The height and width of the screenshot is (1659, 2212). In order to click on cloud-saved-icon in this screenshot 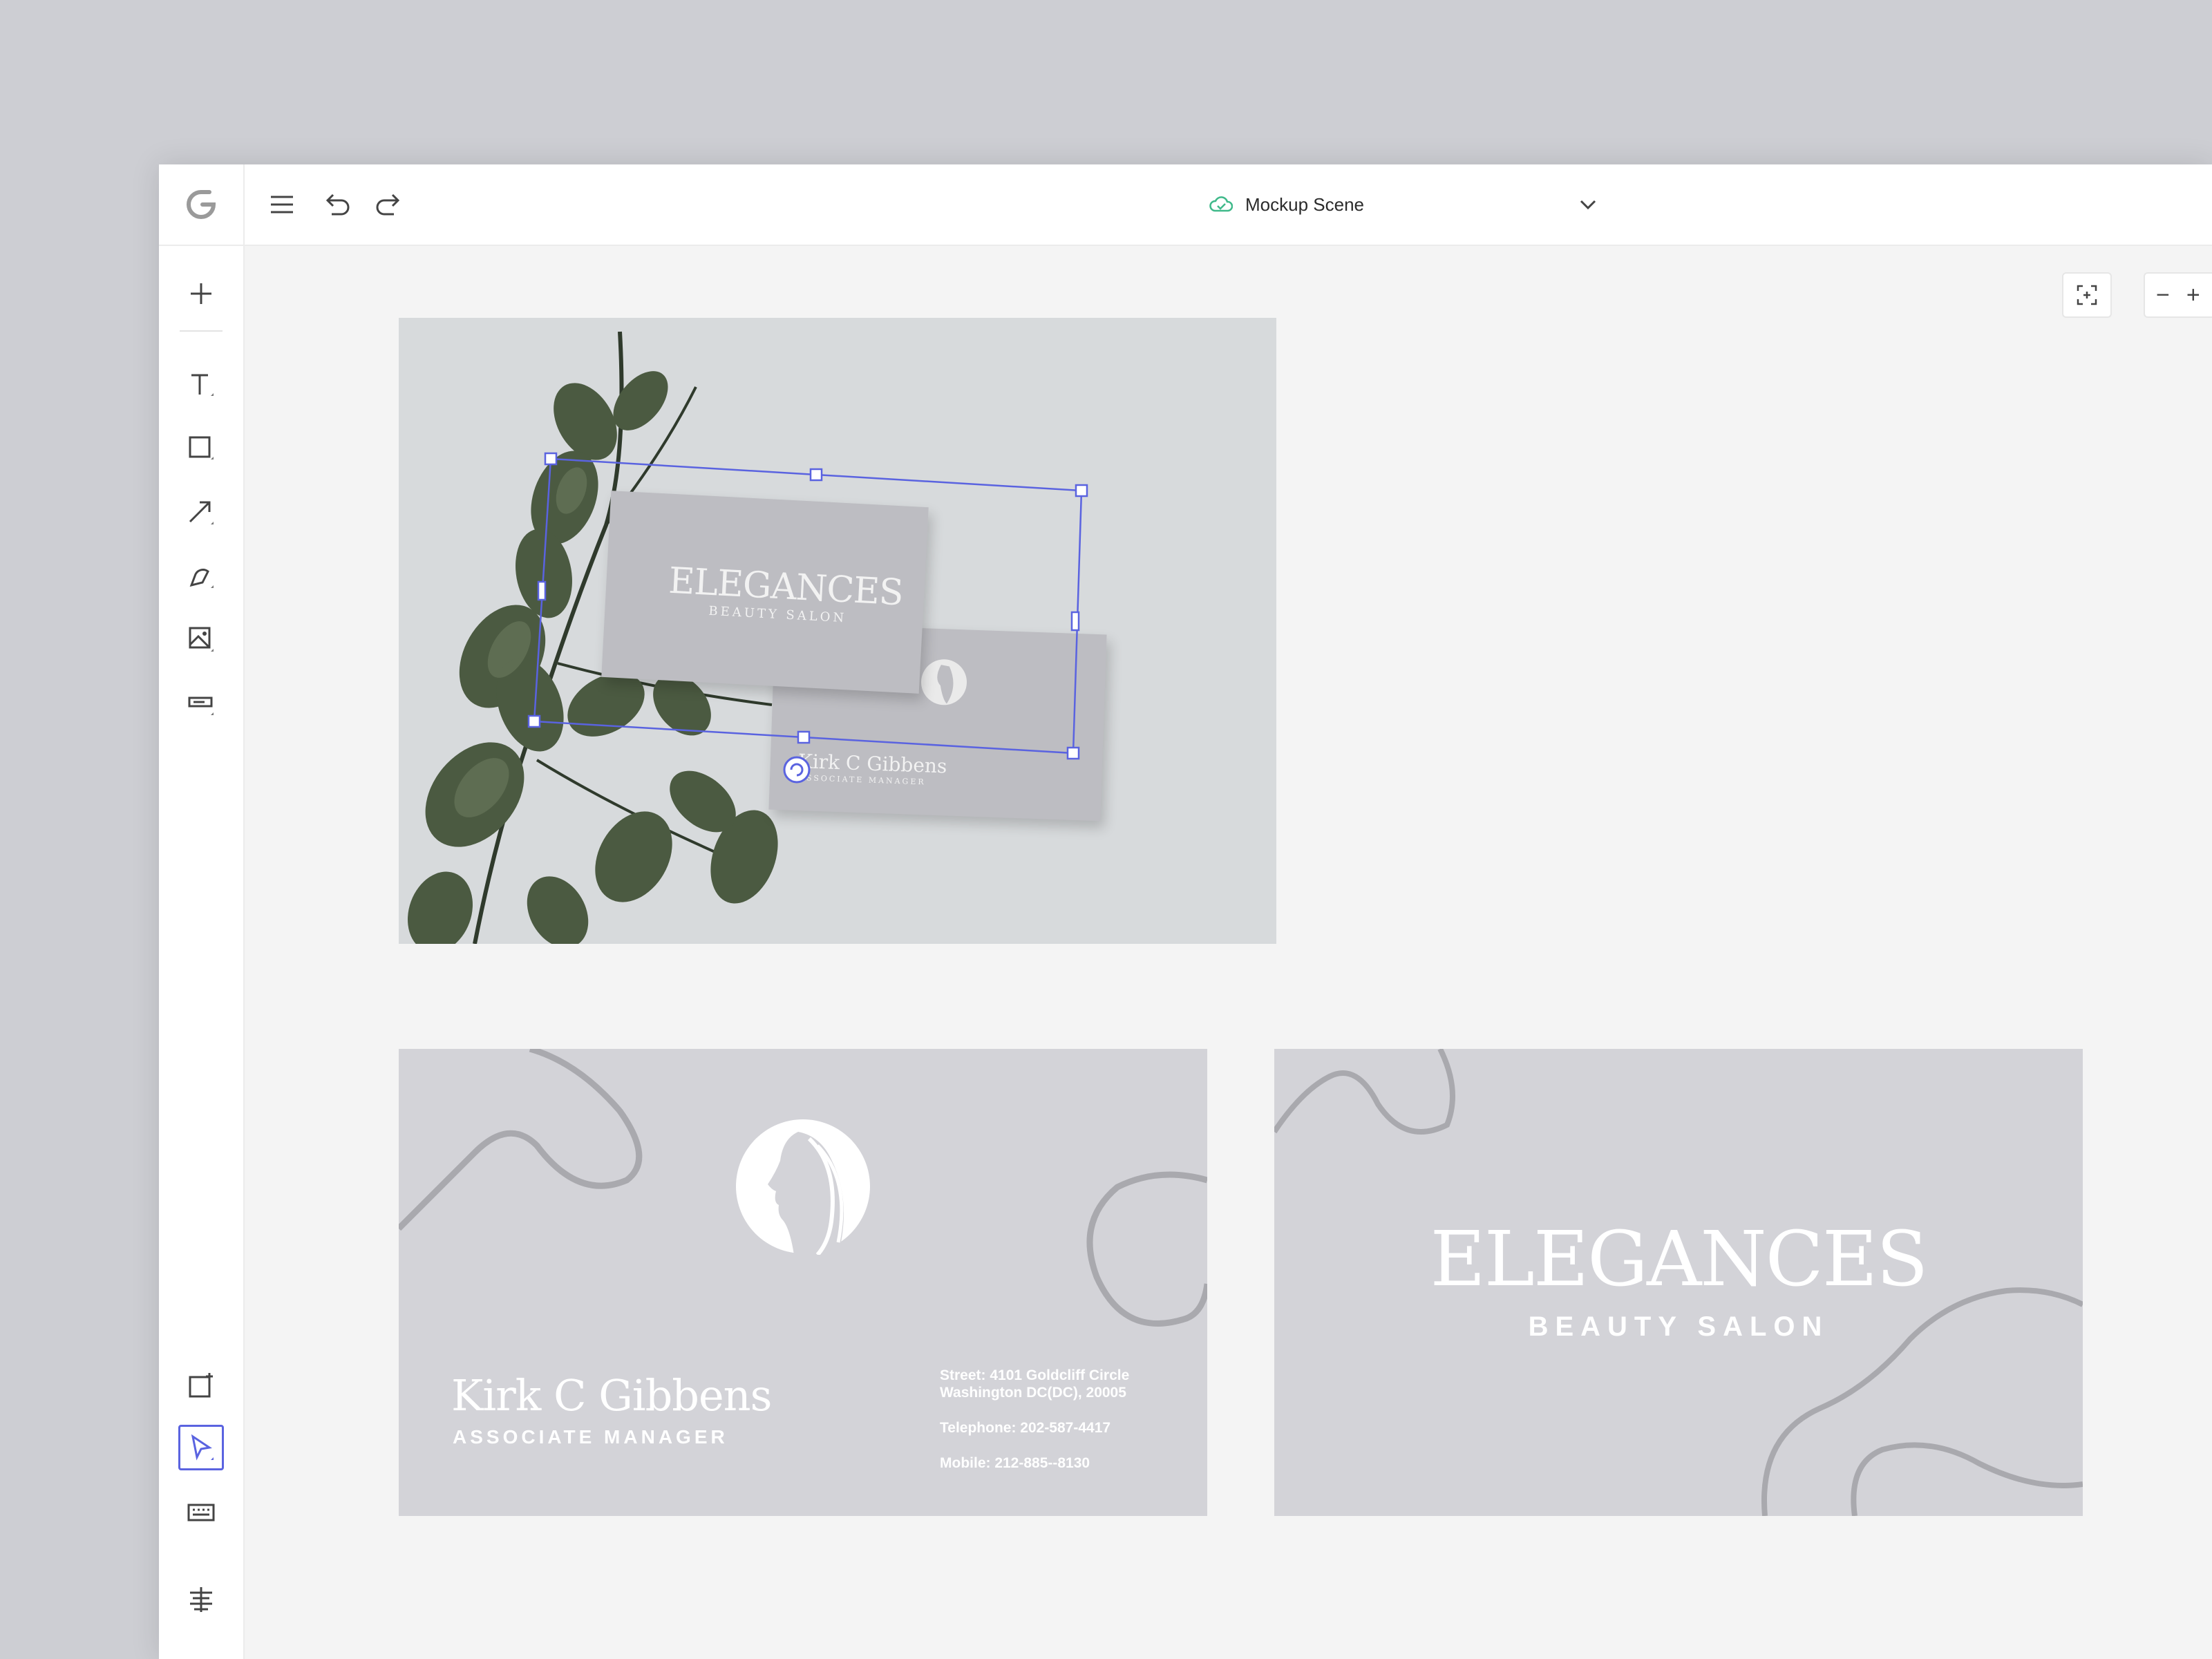, I will do `click(1221, 204)`.